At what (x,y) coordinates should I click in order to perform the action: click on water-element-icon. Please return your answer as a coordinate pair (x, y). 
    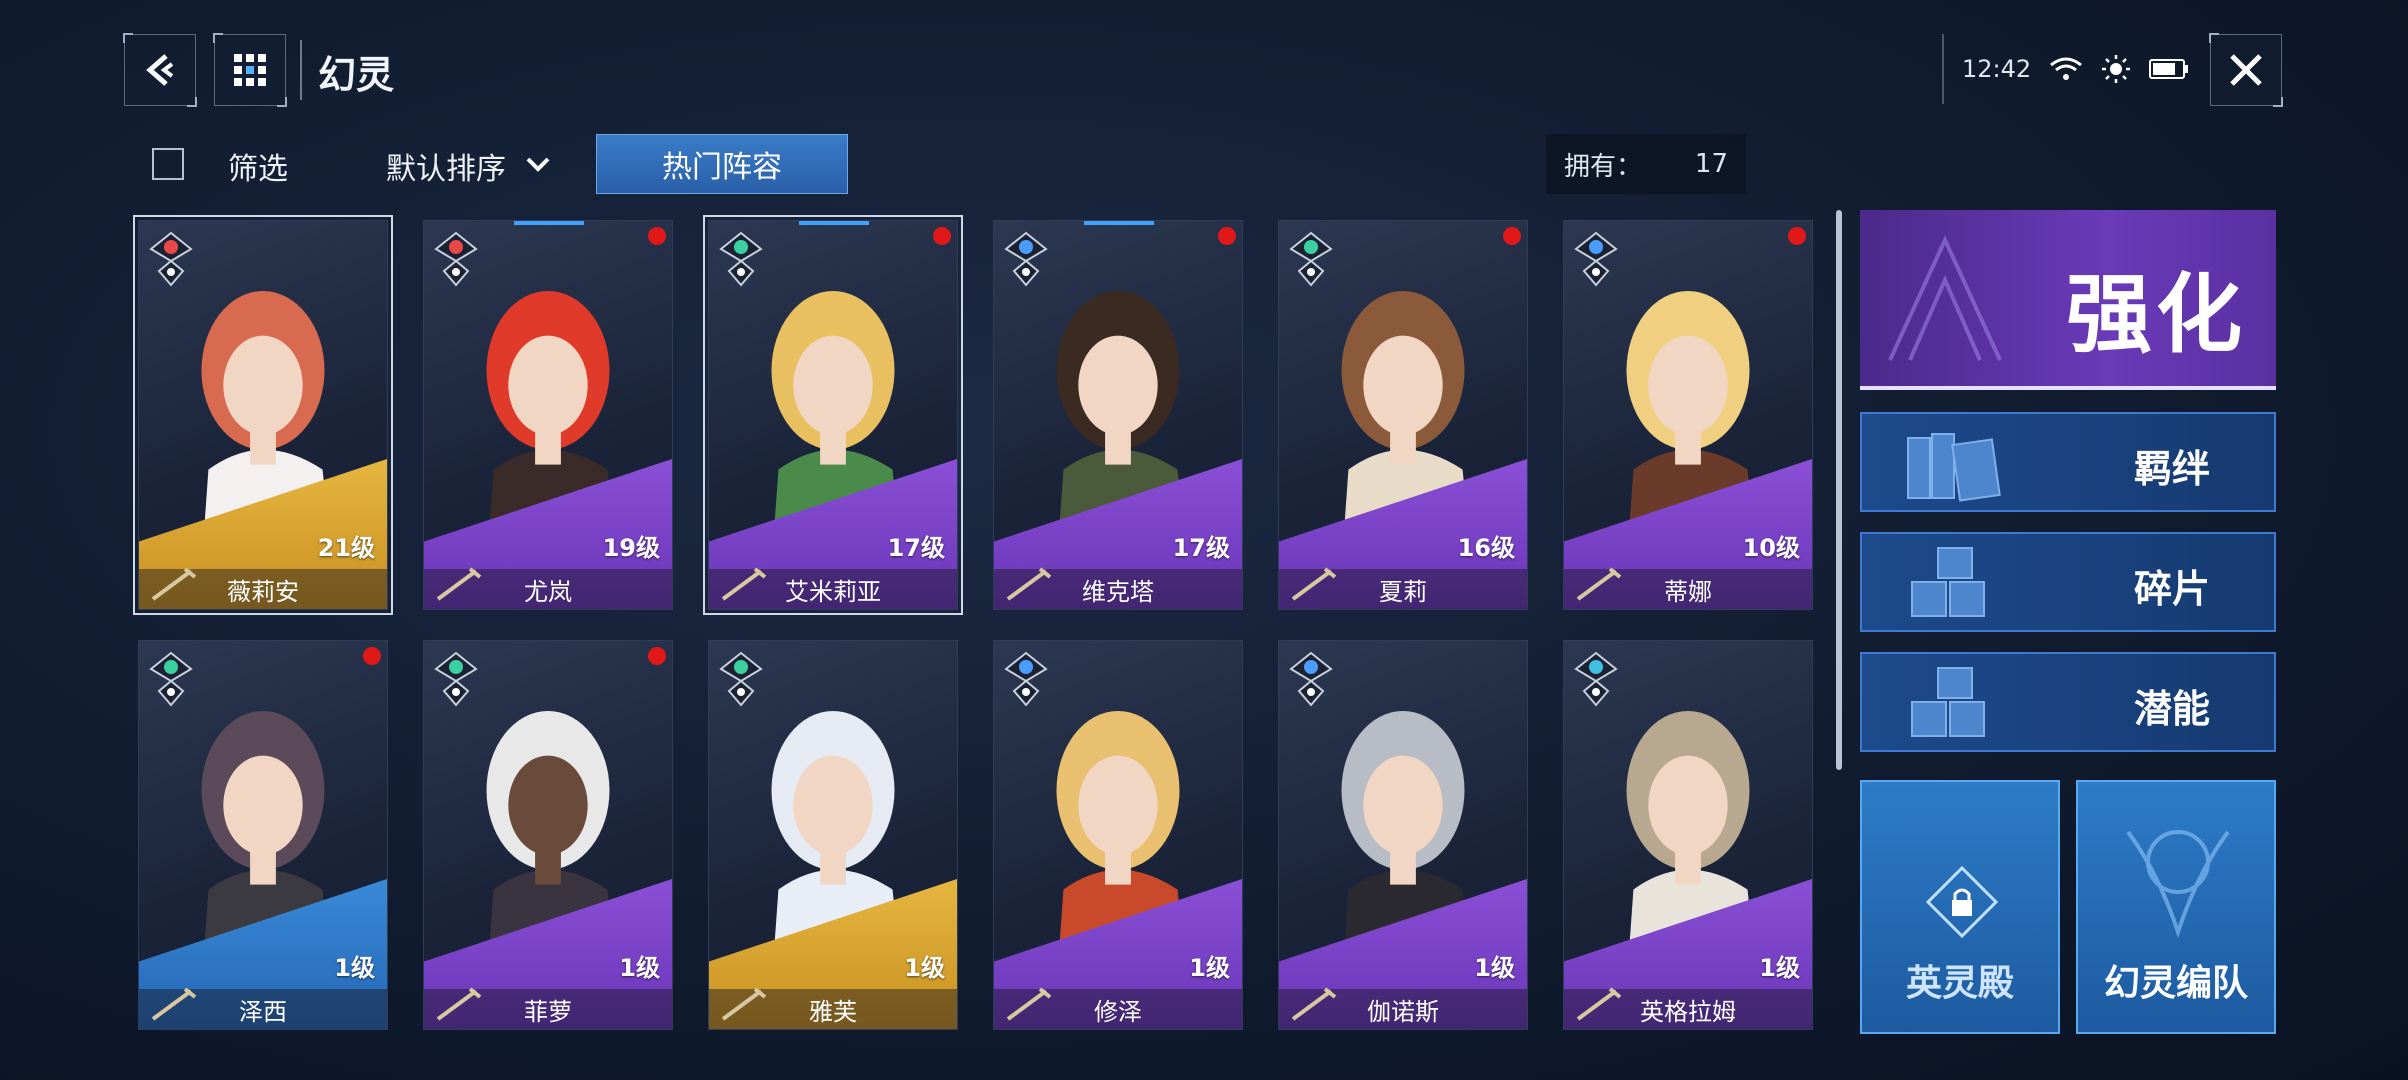
    Looking at the image, I should click on (1596, 679).